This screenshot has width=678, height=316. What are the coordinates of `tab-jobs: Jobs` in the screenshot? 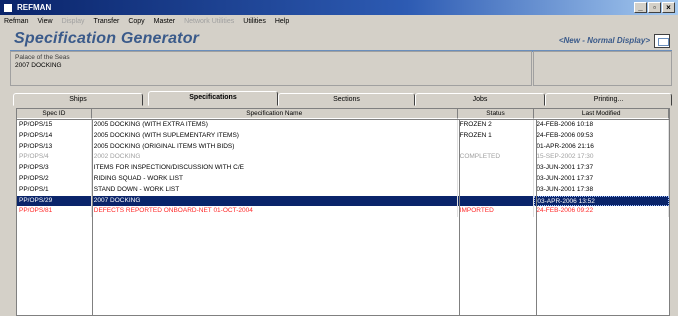 It's located at (480, 99).